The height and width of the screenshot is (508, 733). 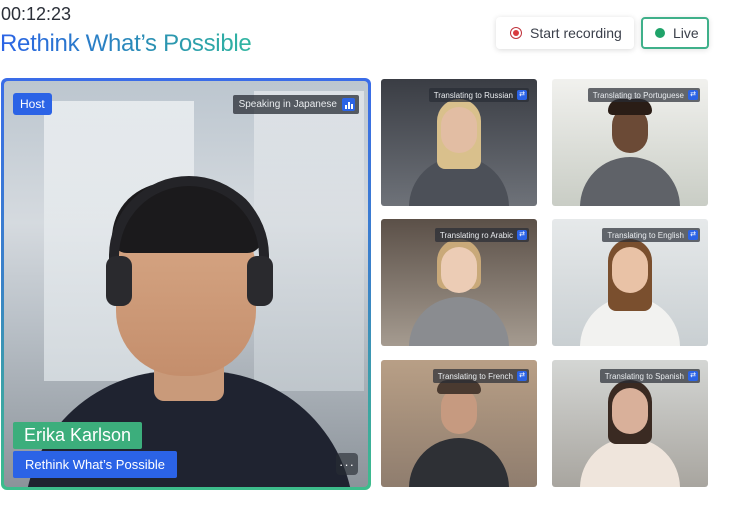 I want to click on participant-tile: Translating to Spanish ⇄, so click(x=630, y=423).